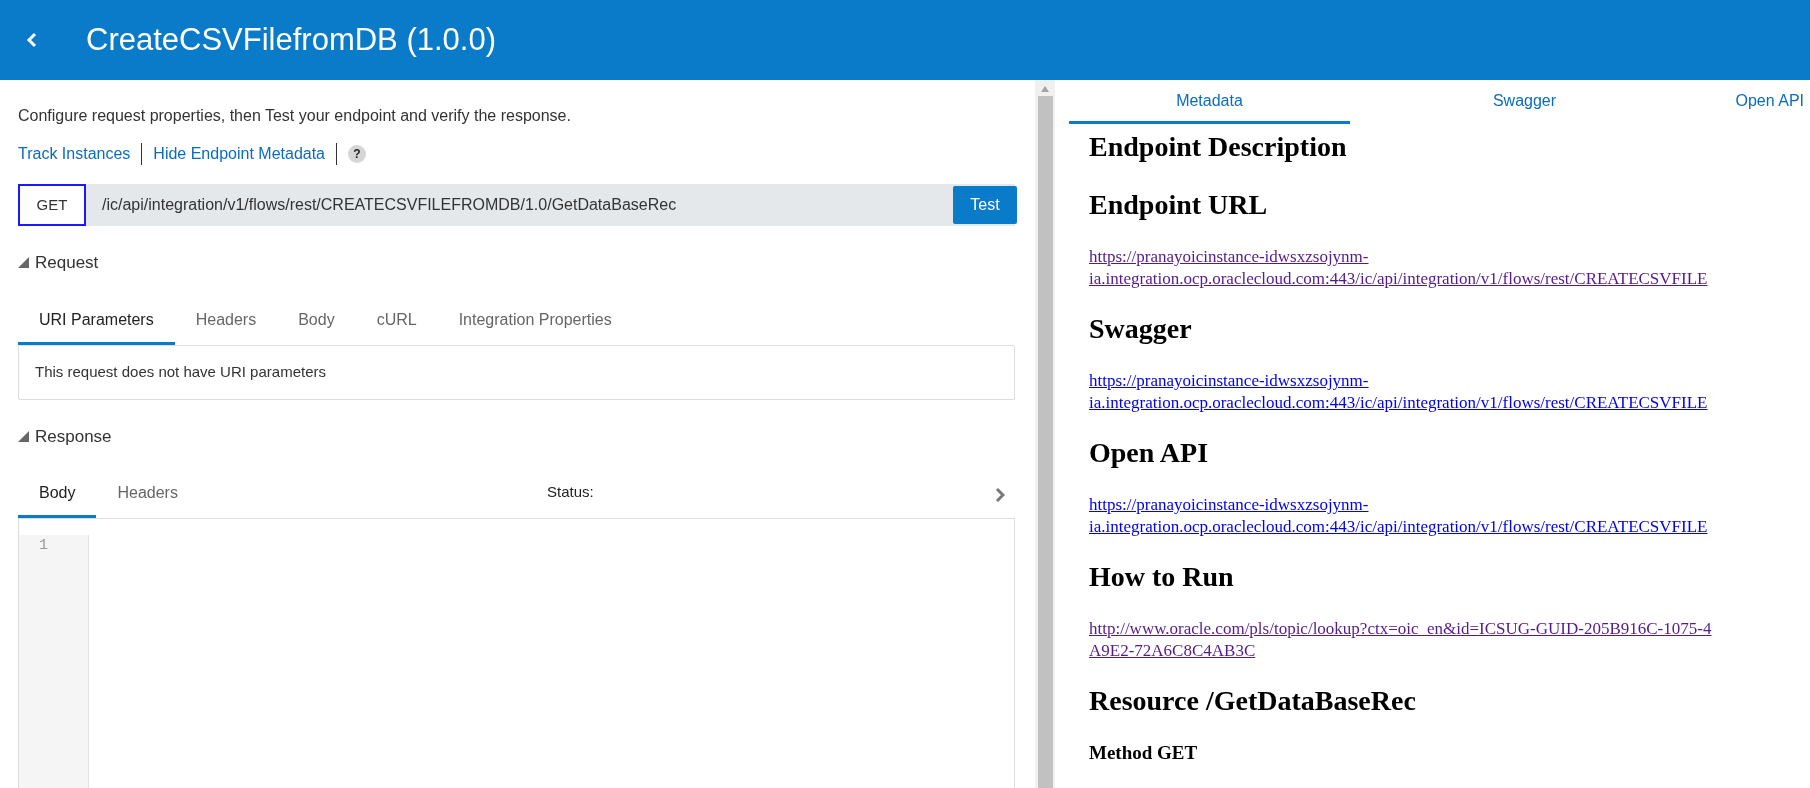  I want to click on back-icon, so click(32, 40).